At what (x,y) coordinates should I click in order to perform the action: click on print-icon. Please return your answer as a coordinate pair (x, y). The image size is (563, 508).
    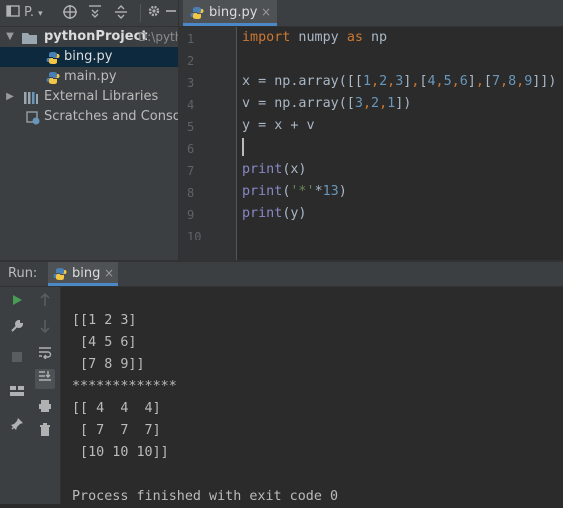
    Looking at the image, I should click on (45, 407).